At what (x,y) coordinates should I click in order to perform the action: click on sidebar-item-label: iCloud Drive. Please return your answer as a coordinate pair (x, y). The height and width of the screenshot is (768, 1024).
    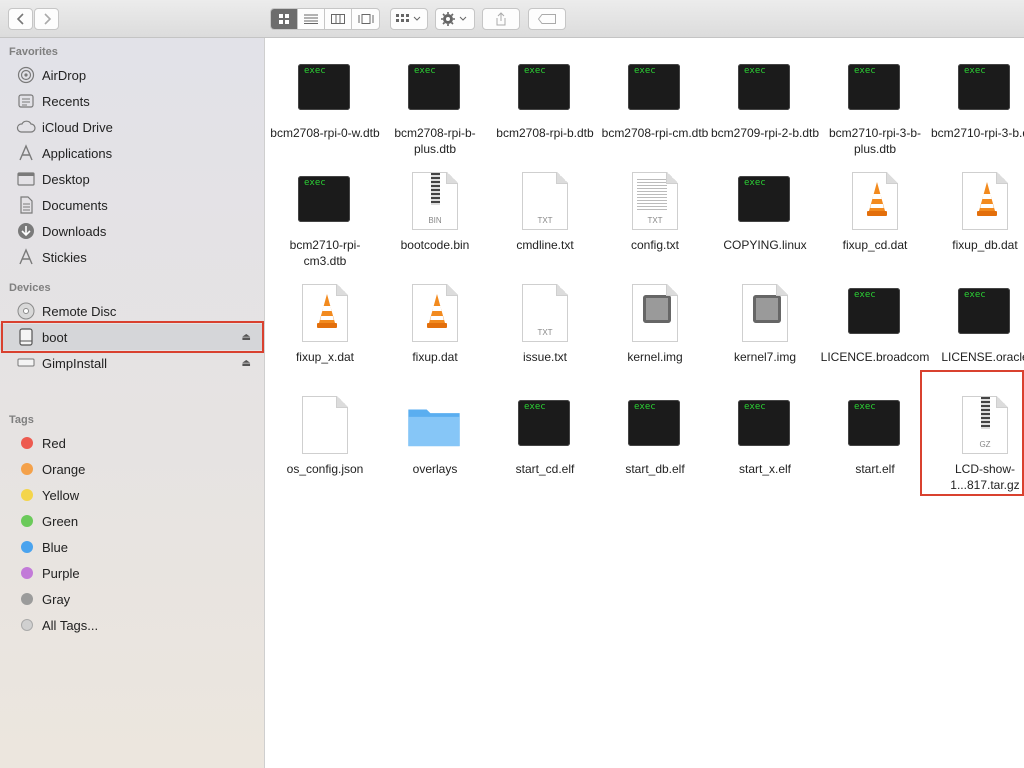
    Looking at the image, I should click on (77, 127).